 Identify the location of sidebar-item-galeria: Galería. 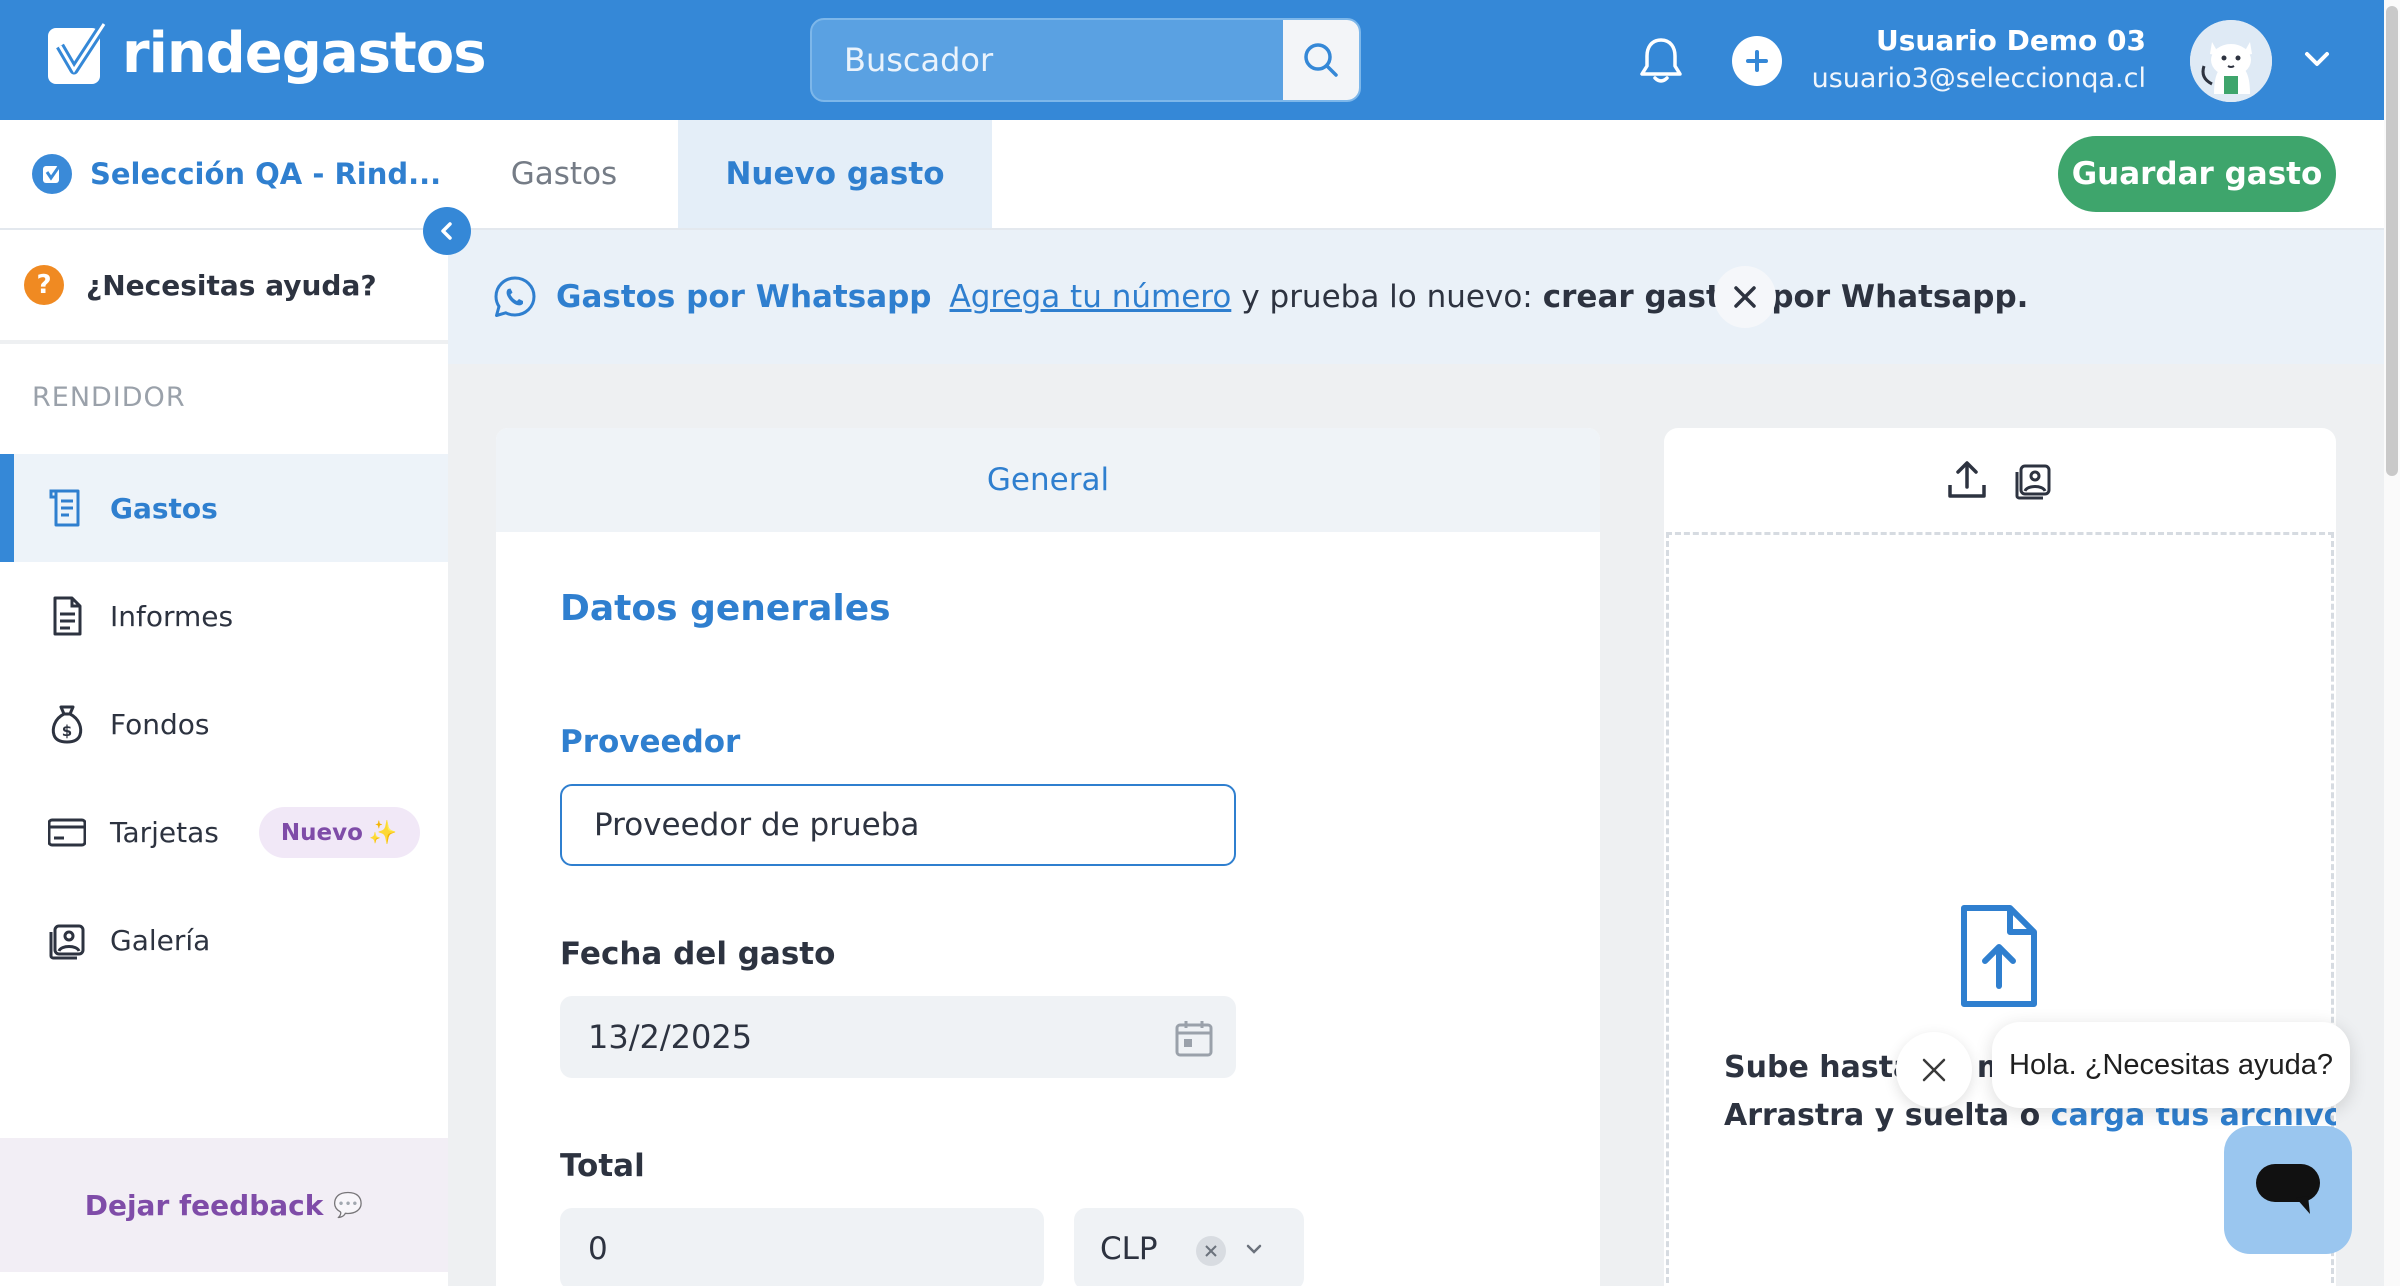
(224, 940).